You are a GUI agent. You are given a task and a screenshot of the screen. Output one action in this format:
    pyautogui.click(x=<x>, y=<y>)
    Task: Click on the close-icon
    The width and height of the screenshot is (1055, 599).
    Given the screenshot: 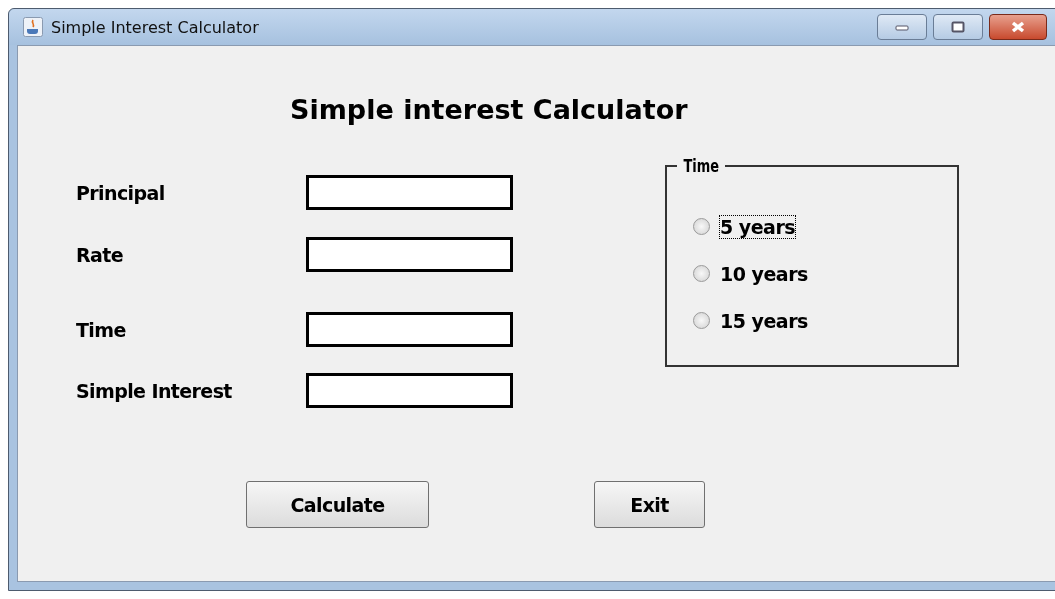 What is the action you would take?
    pyautogui.click(x=1018, y=27)
    